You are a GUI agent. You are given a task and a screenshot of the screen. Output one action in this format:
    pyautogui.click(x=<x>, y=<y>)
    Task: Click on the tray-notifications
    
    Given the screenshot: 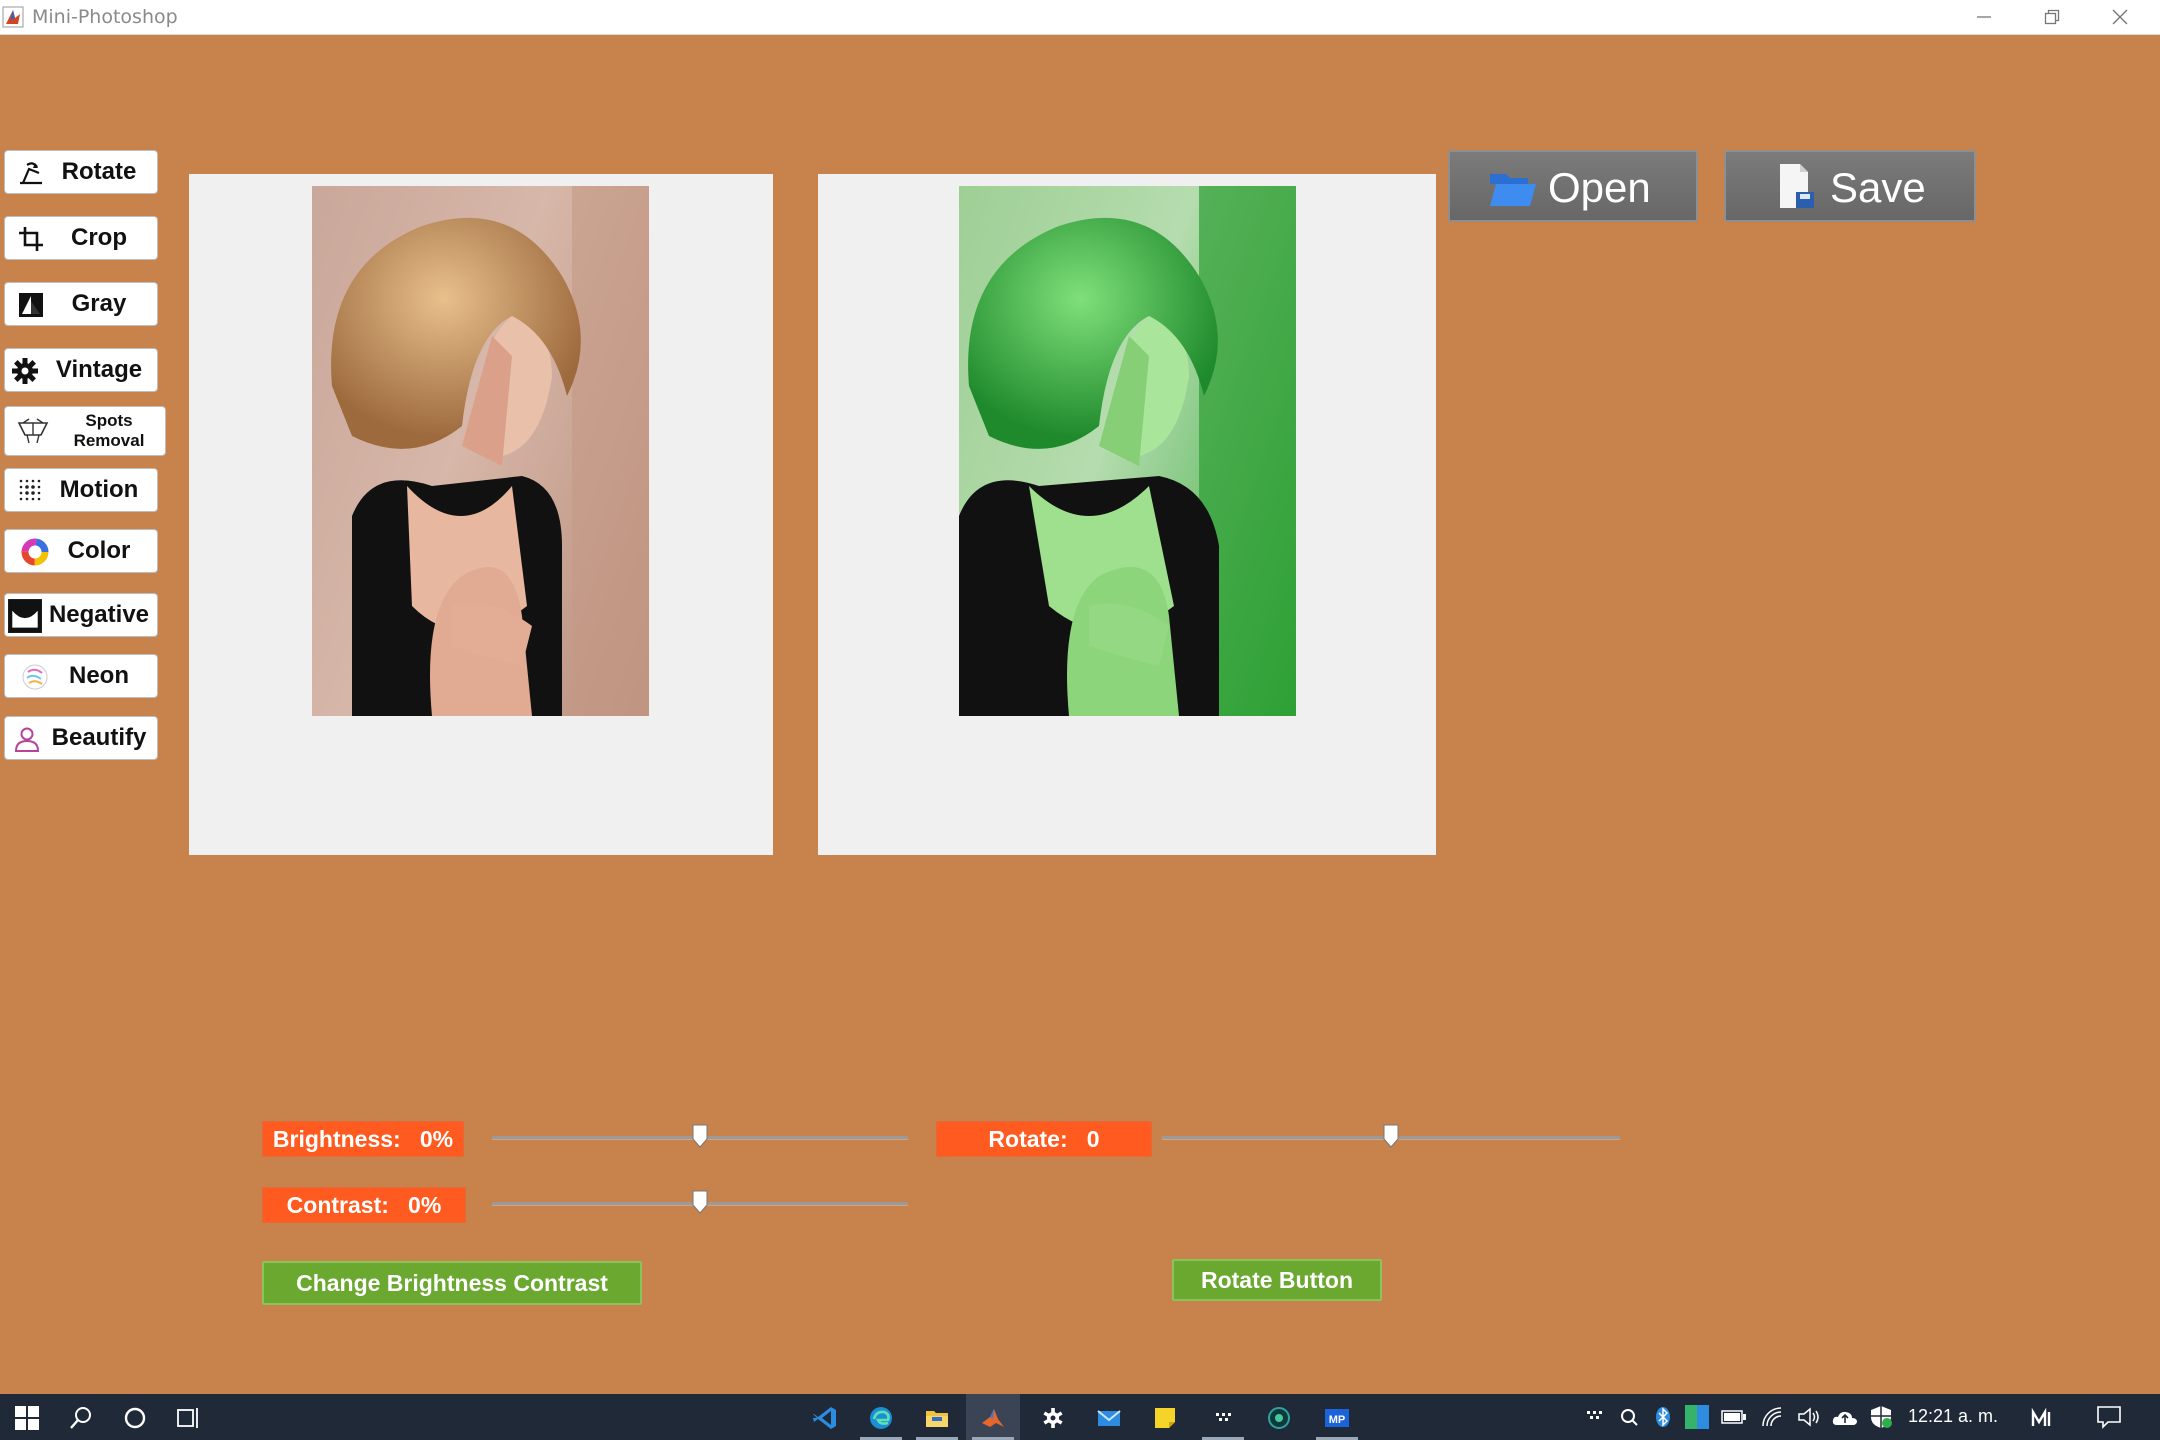 What is the action you would take?
    pyautogui.click(x=2109, y=1417)
    